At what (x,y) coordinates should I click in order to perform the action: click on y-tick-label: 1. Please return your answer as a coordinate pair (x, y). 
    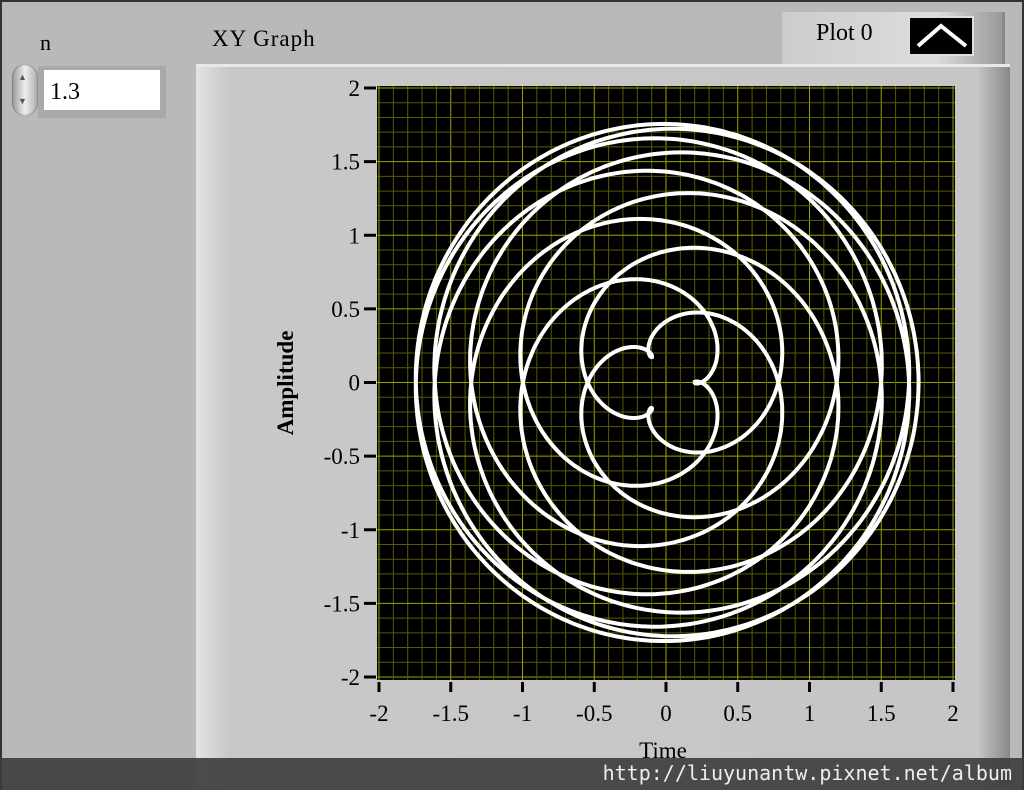
    Looking at the image, I should click on (355, 235).